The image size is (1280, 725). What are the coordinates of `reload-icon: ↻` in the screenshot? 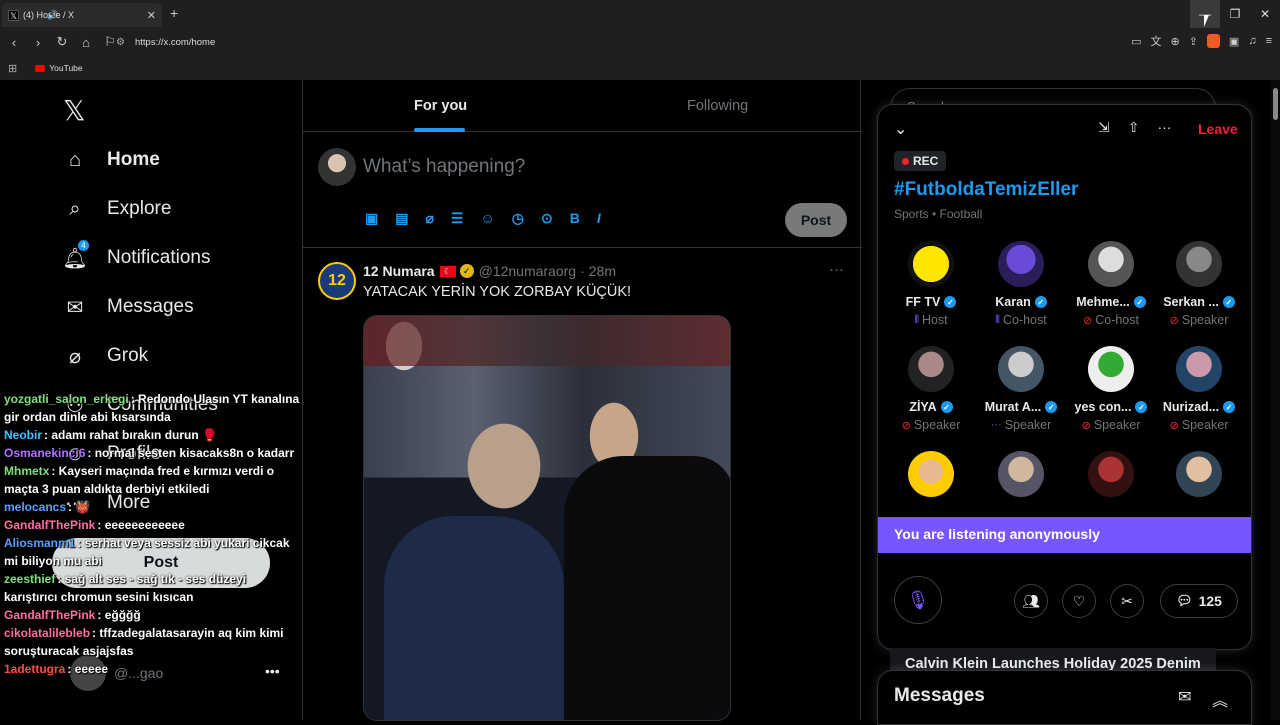 It's located at (62, 42).